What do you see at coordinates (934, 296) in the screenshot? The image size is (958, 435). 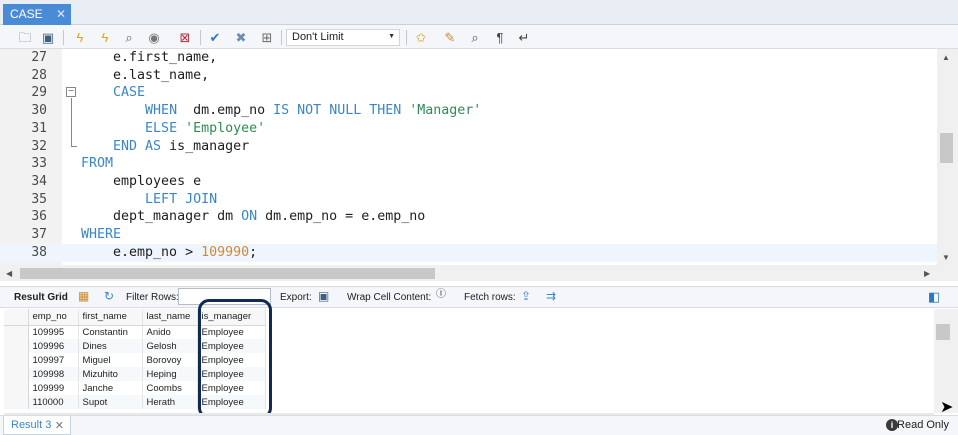 I see `panel-toggle-icon: ◧` at bounding box center [934, 296].